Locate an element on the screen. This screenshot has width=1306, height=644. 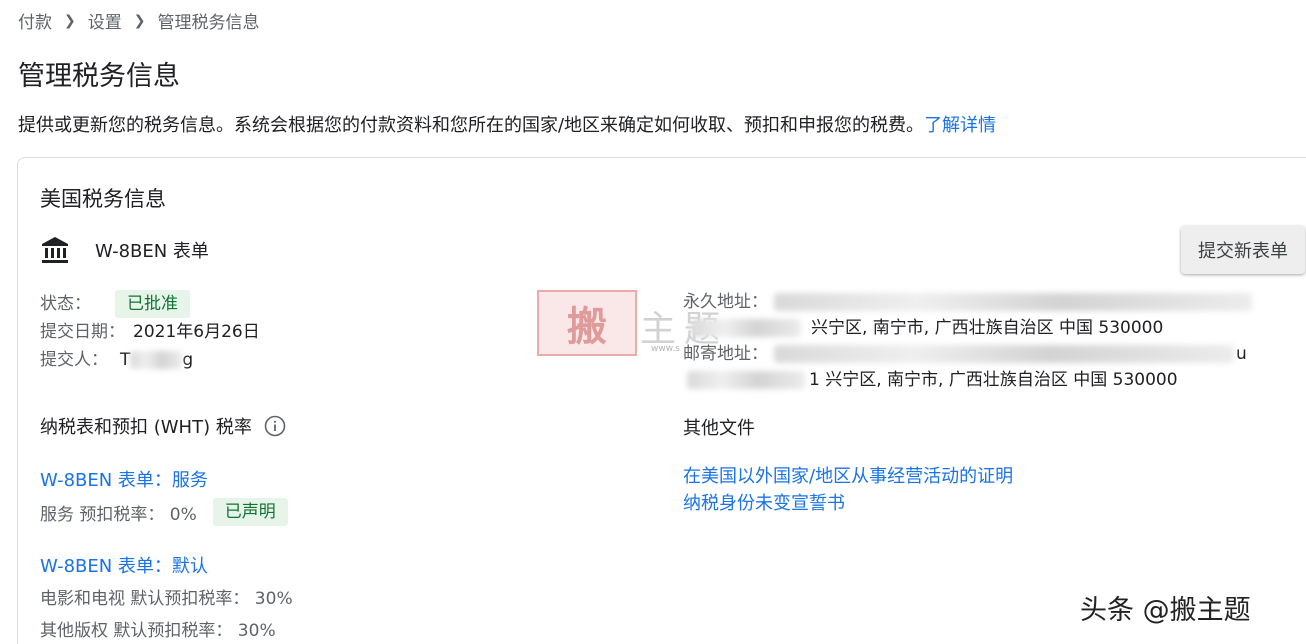
mailing-address-line2: 1 兴宁区, 南宁市, 广西壮族自治区 中国 530000 is located at coordinates (993, 380).